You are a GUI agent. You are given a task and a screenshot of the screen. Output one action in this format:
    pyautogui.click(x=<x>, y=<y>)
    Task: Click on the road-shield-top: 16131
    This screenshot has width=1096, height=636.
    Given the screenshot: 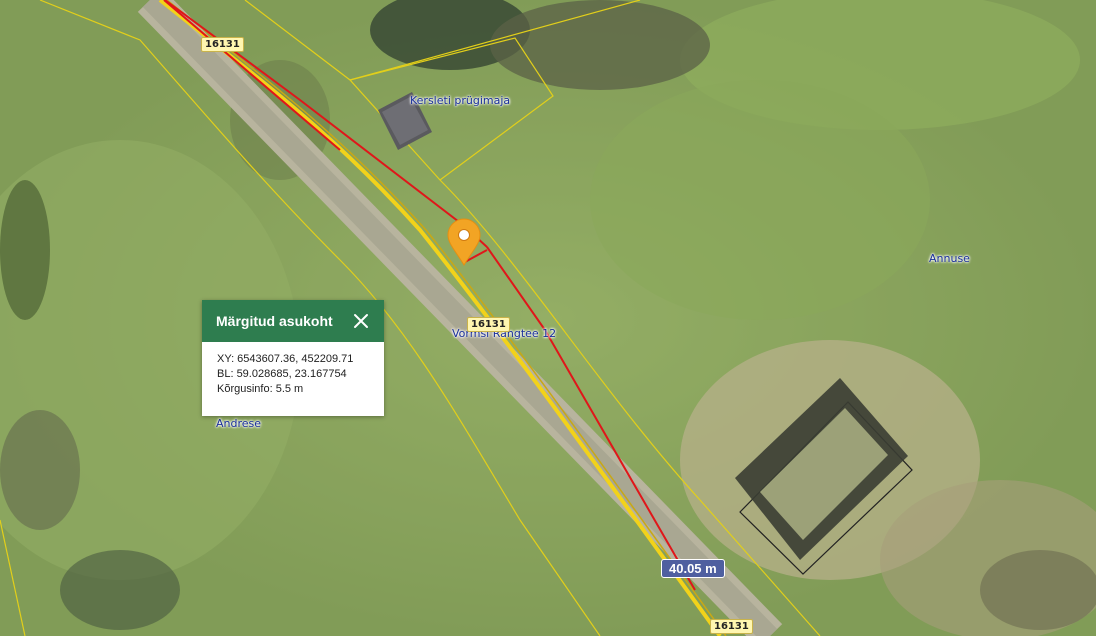 What is the action you would take?
    pyautogui.click(x=222, y=44)
    